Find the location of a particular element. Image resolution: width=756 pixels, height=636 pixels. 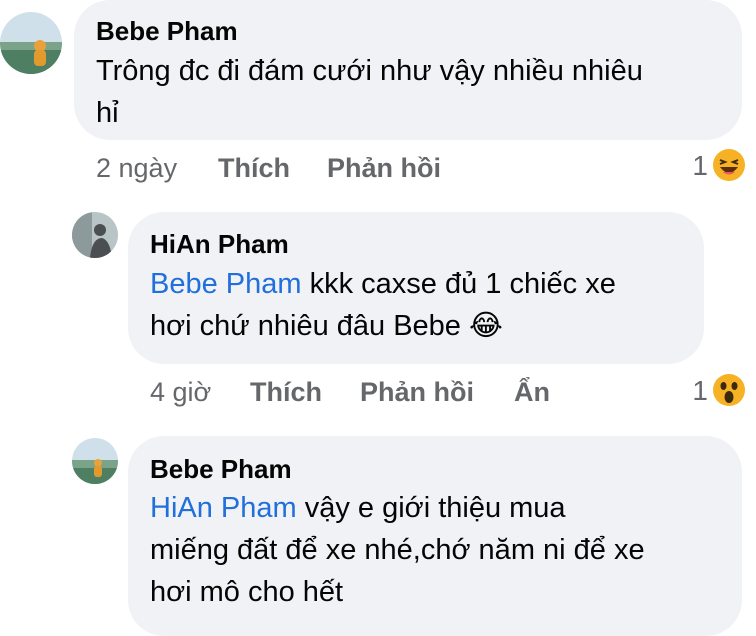

wow-emoji-icon is located at coordinates (729, 393).